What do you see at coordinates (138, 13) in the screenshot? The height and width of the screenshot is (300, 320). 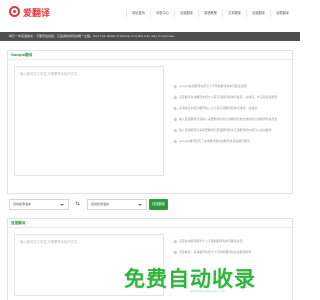 I see `nav-home: 网站首页` at bounding box center [138, 13].